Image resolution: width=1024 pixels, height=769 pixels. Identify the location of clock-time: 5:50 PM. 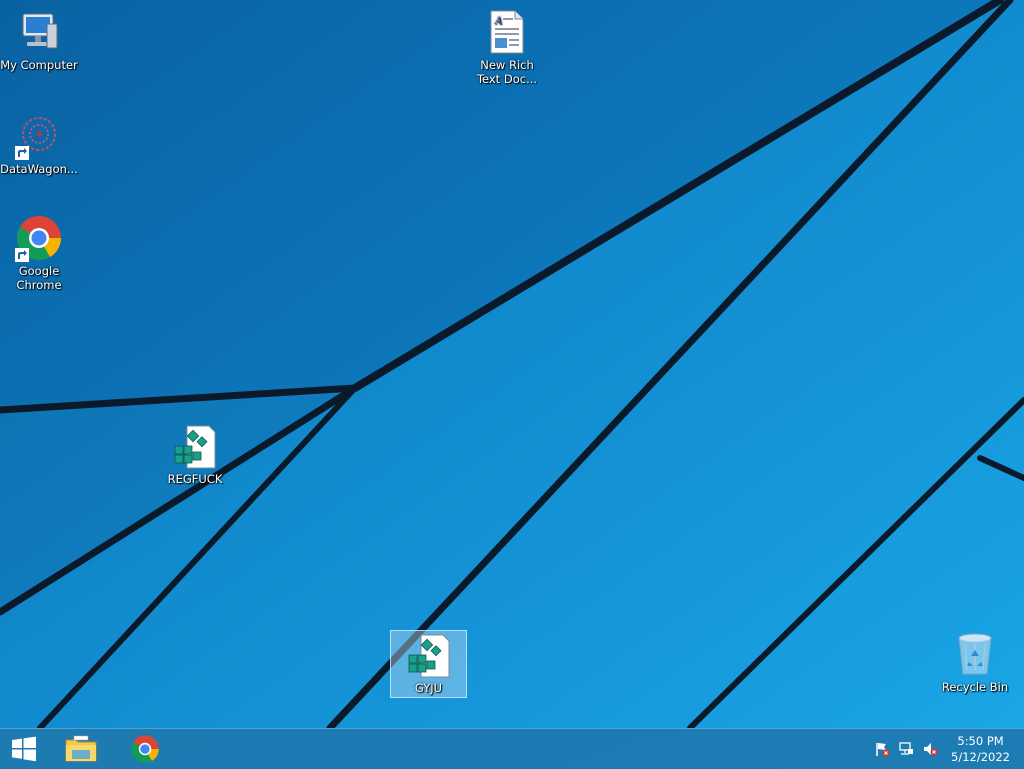
(980, 741).